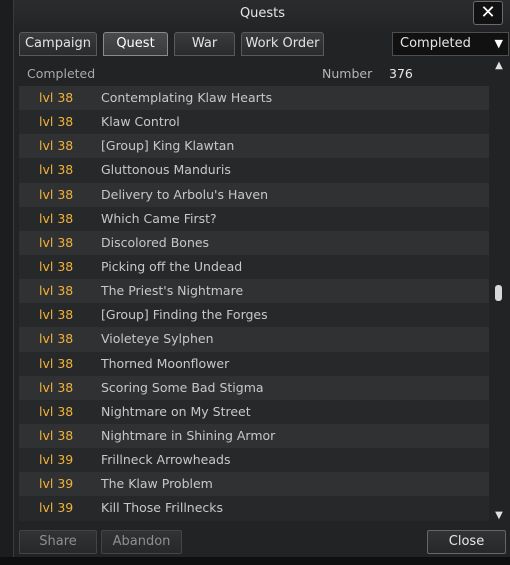 The width and height of the screenshot is (510, 565). Describe the element at coordinates (204, 44) in the screenshot. I see `tab-war: War` at that location.